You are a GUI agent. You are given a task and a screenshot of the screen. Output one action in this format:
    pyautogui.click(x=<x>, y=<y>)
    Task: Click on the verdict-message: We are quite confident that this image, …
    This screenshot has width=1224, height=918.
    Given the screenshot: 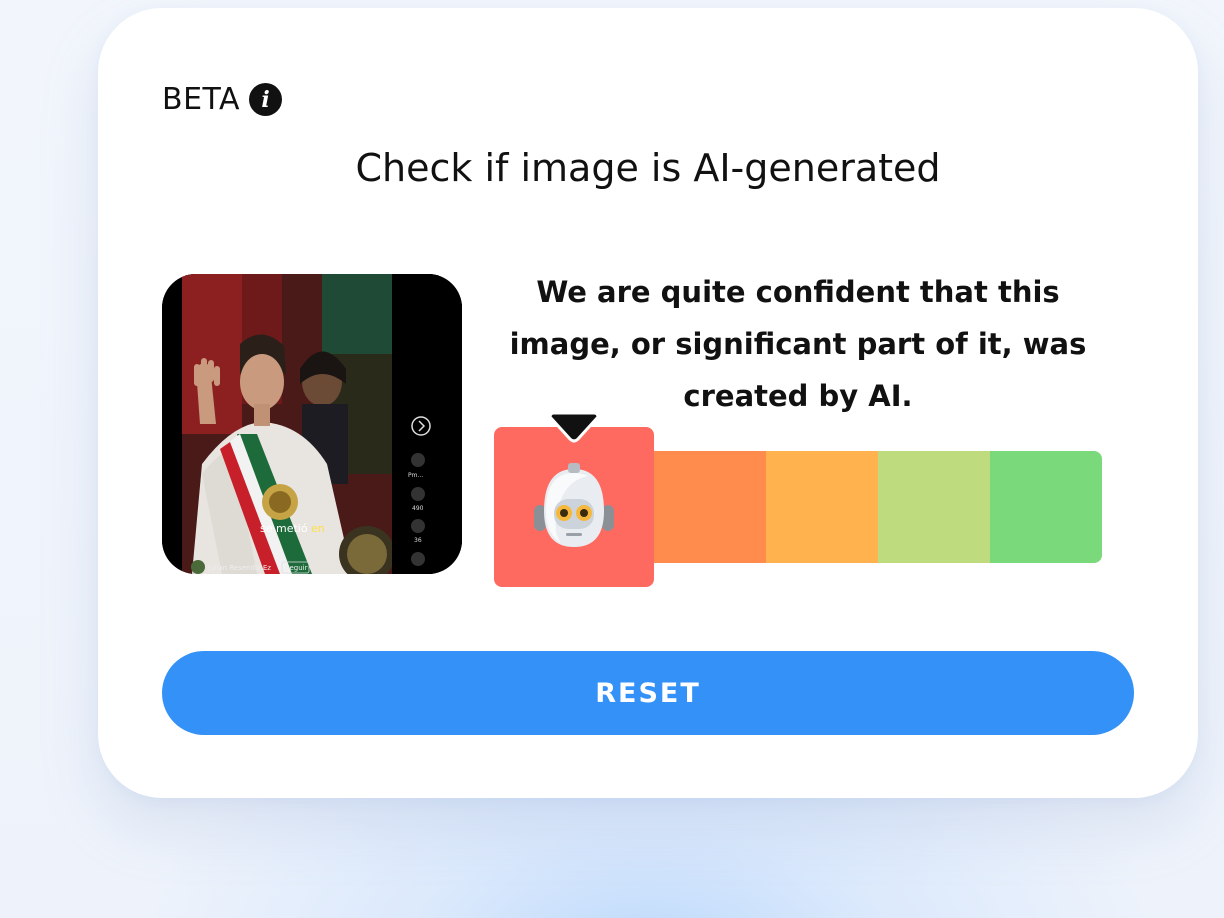 What is the action you would take?
    pyautogui.click(x=798, y=344)
    